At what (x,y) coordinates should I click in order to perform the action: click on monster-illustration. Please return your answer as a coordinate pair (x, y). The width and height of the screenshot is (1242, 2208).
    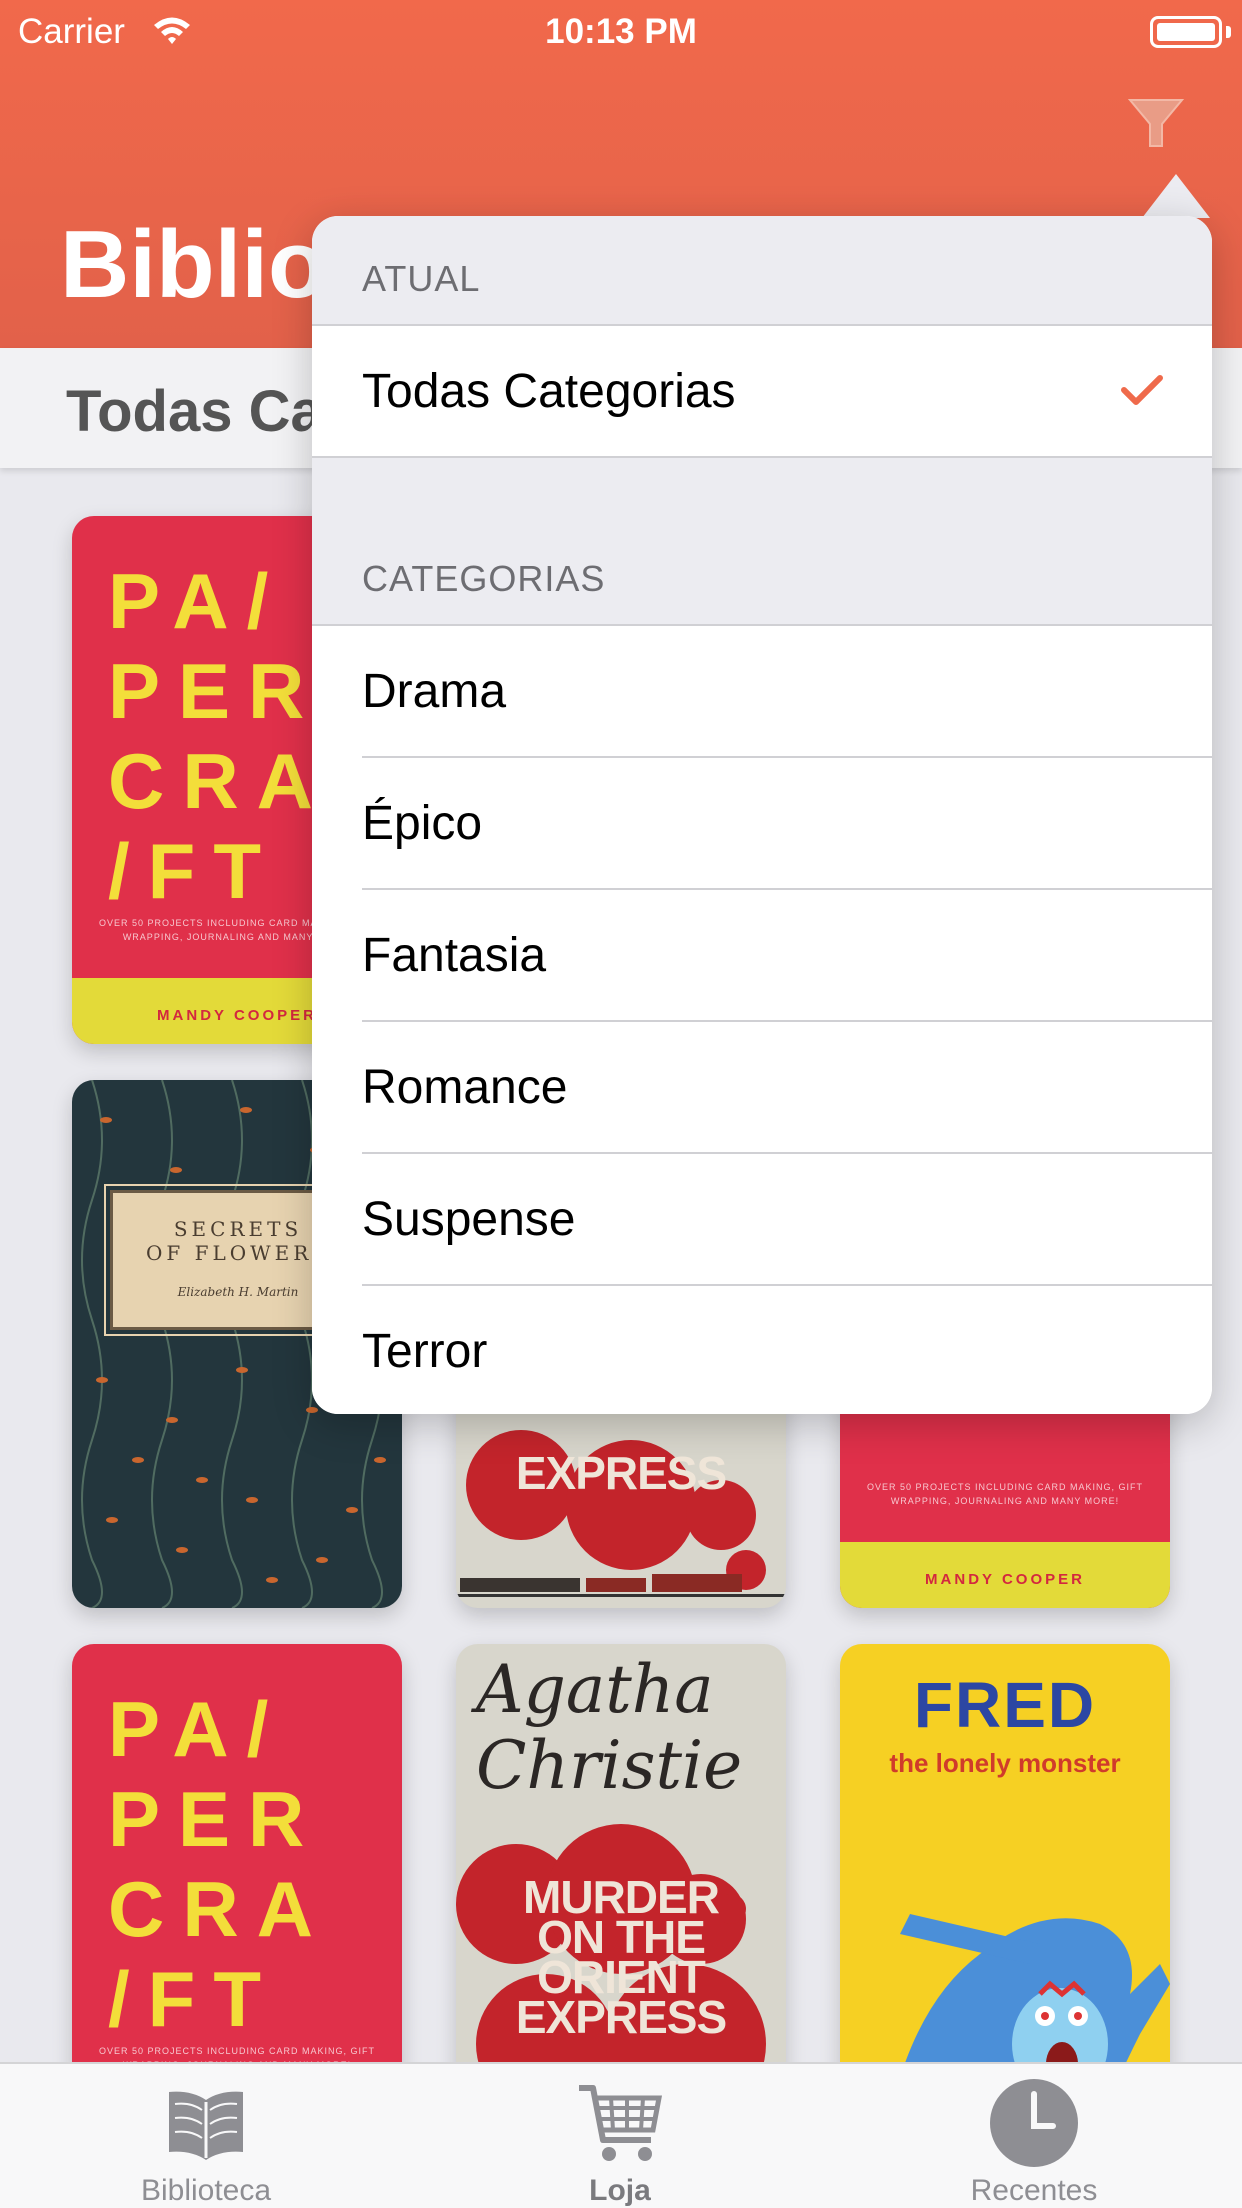
    Looking at the image, I should click on (1035, 1988).